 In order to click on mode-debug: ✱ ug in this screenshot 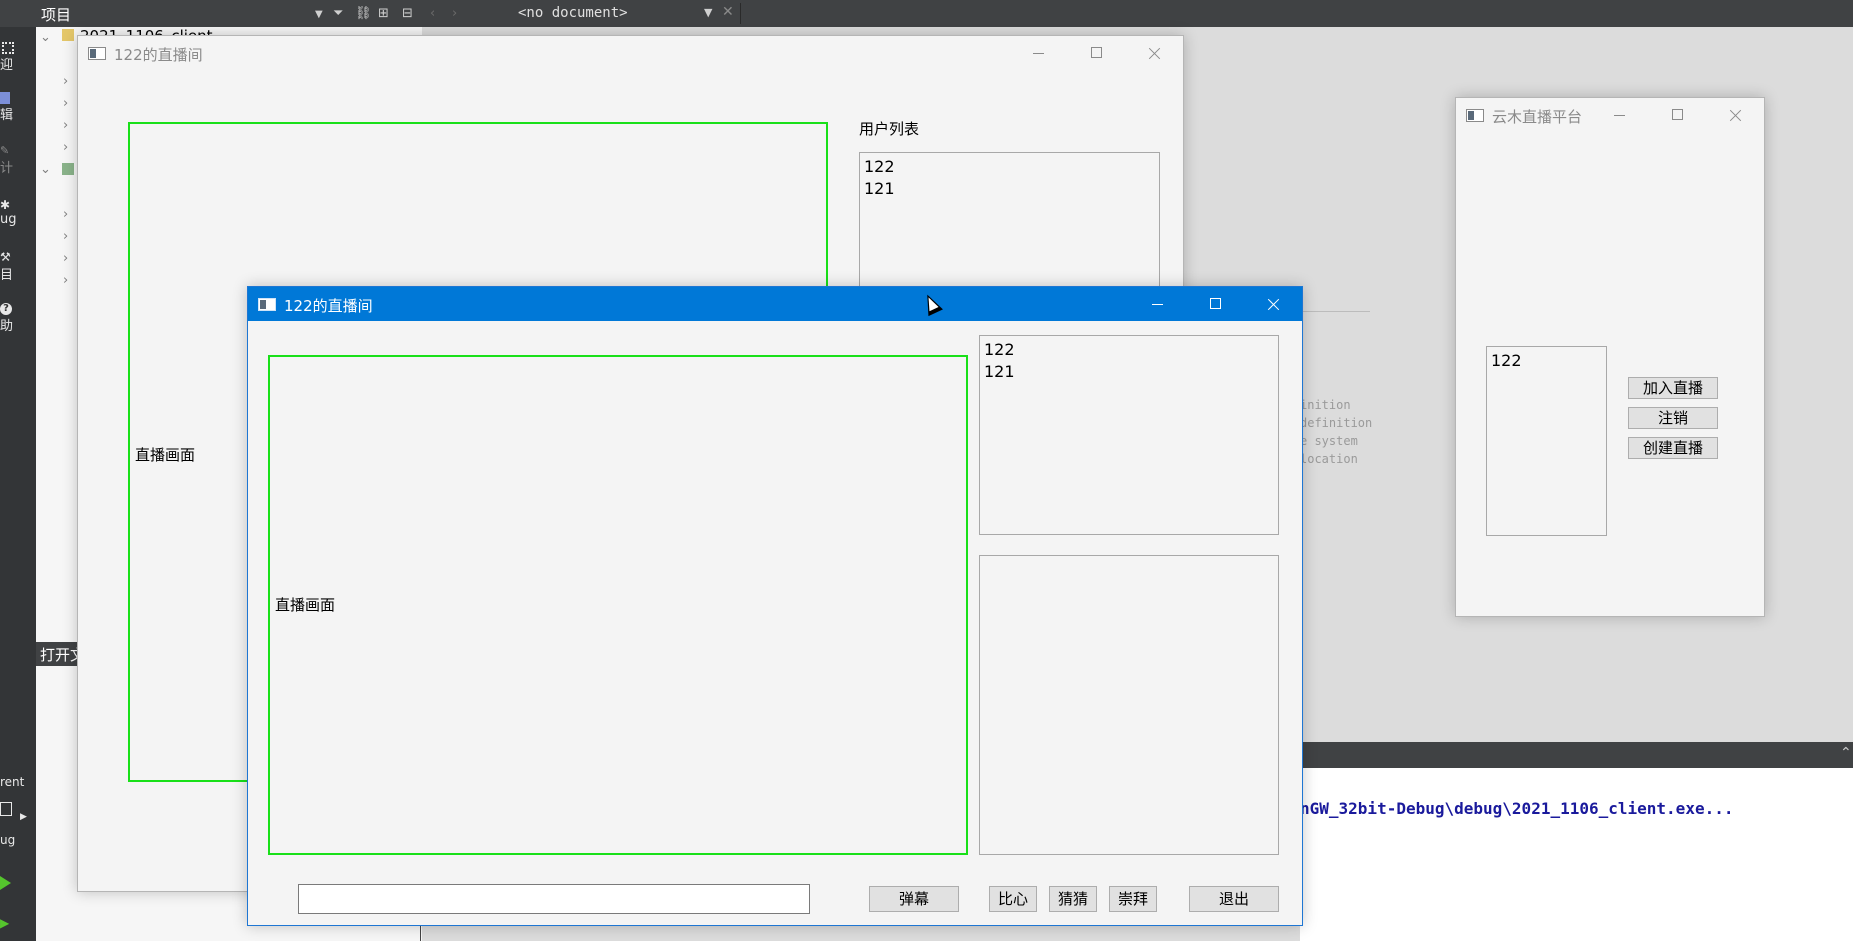, I will do `click(18, 212)`.